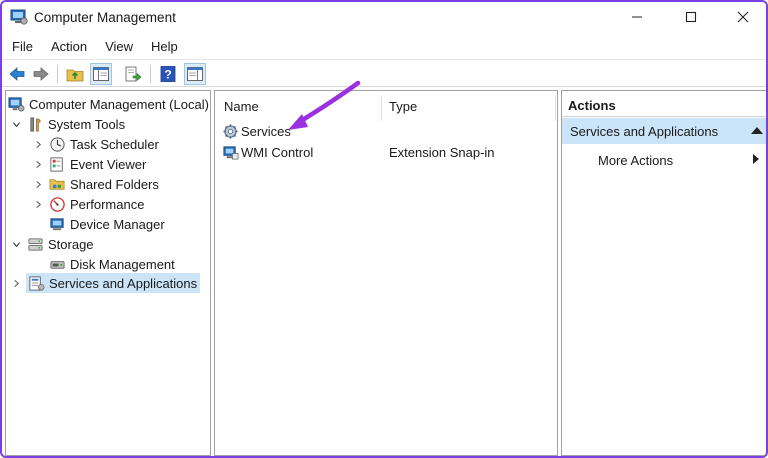 Image resolution: width=768 pixels, height=458 pixels. I want to click on annotation-arrow-icon, so click(324, 105).